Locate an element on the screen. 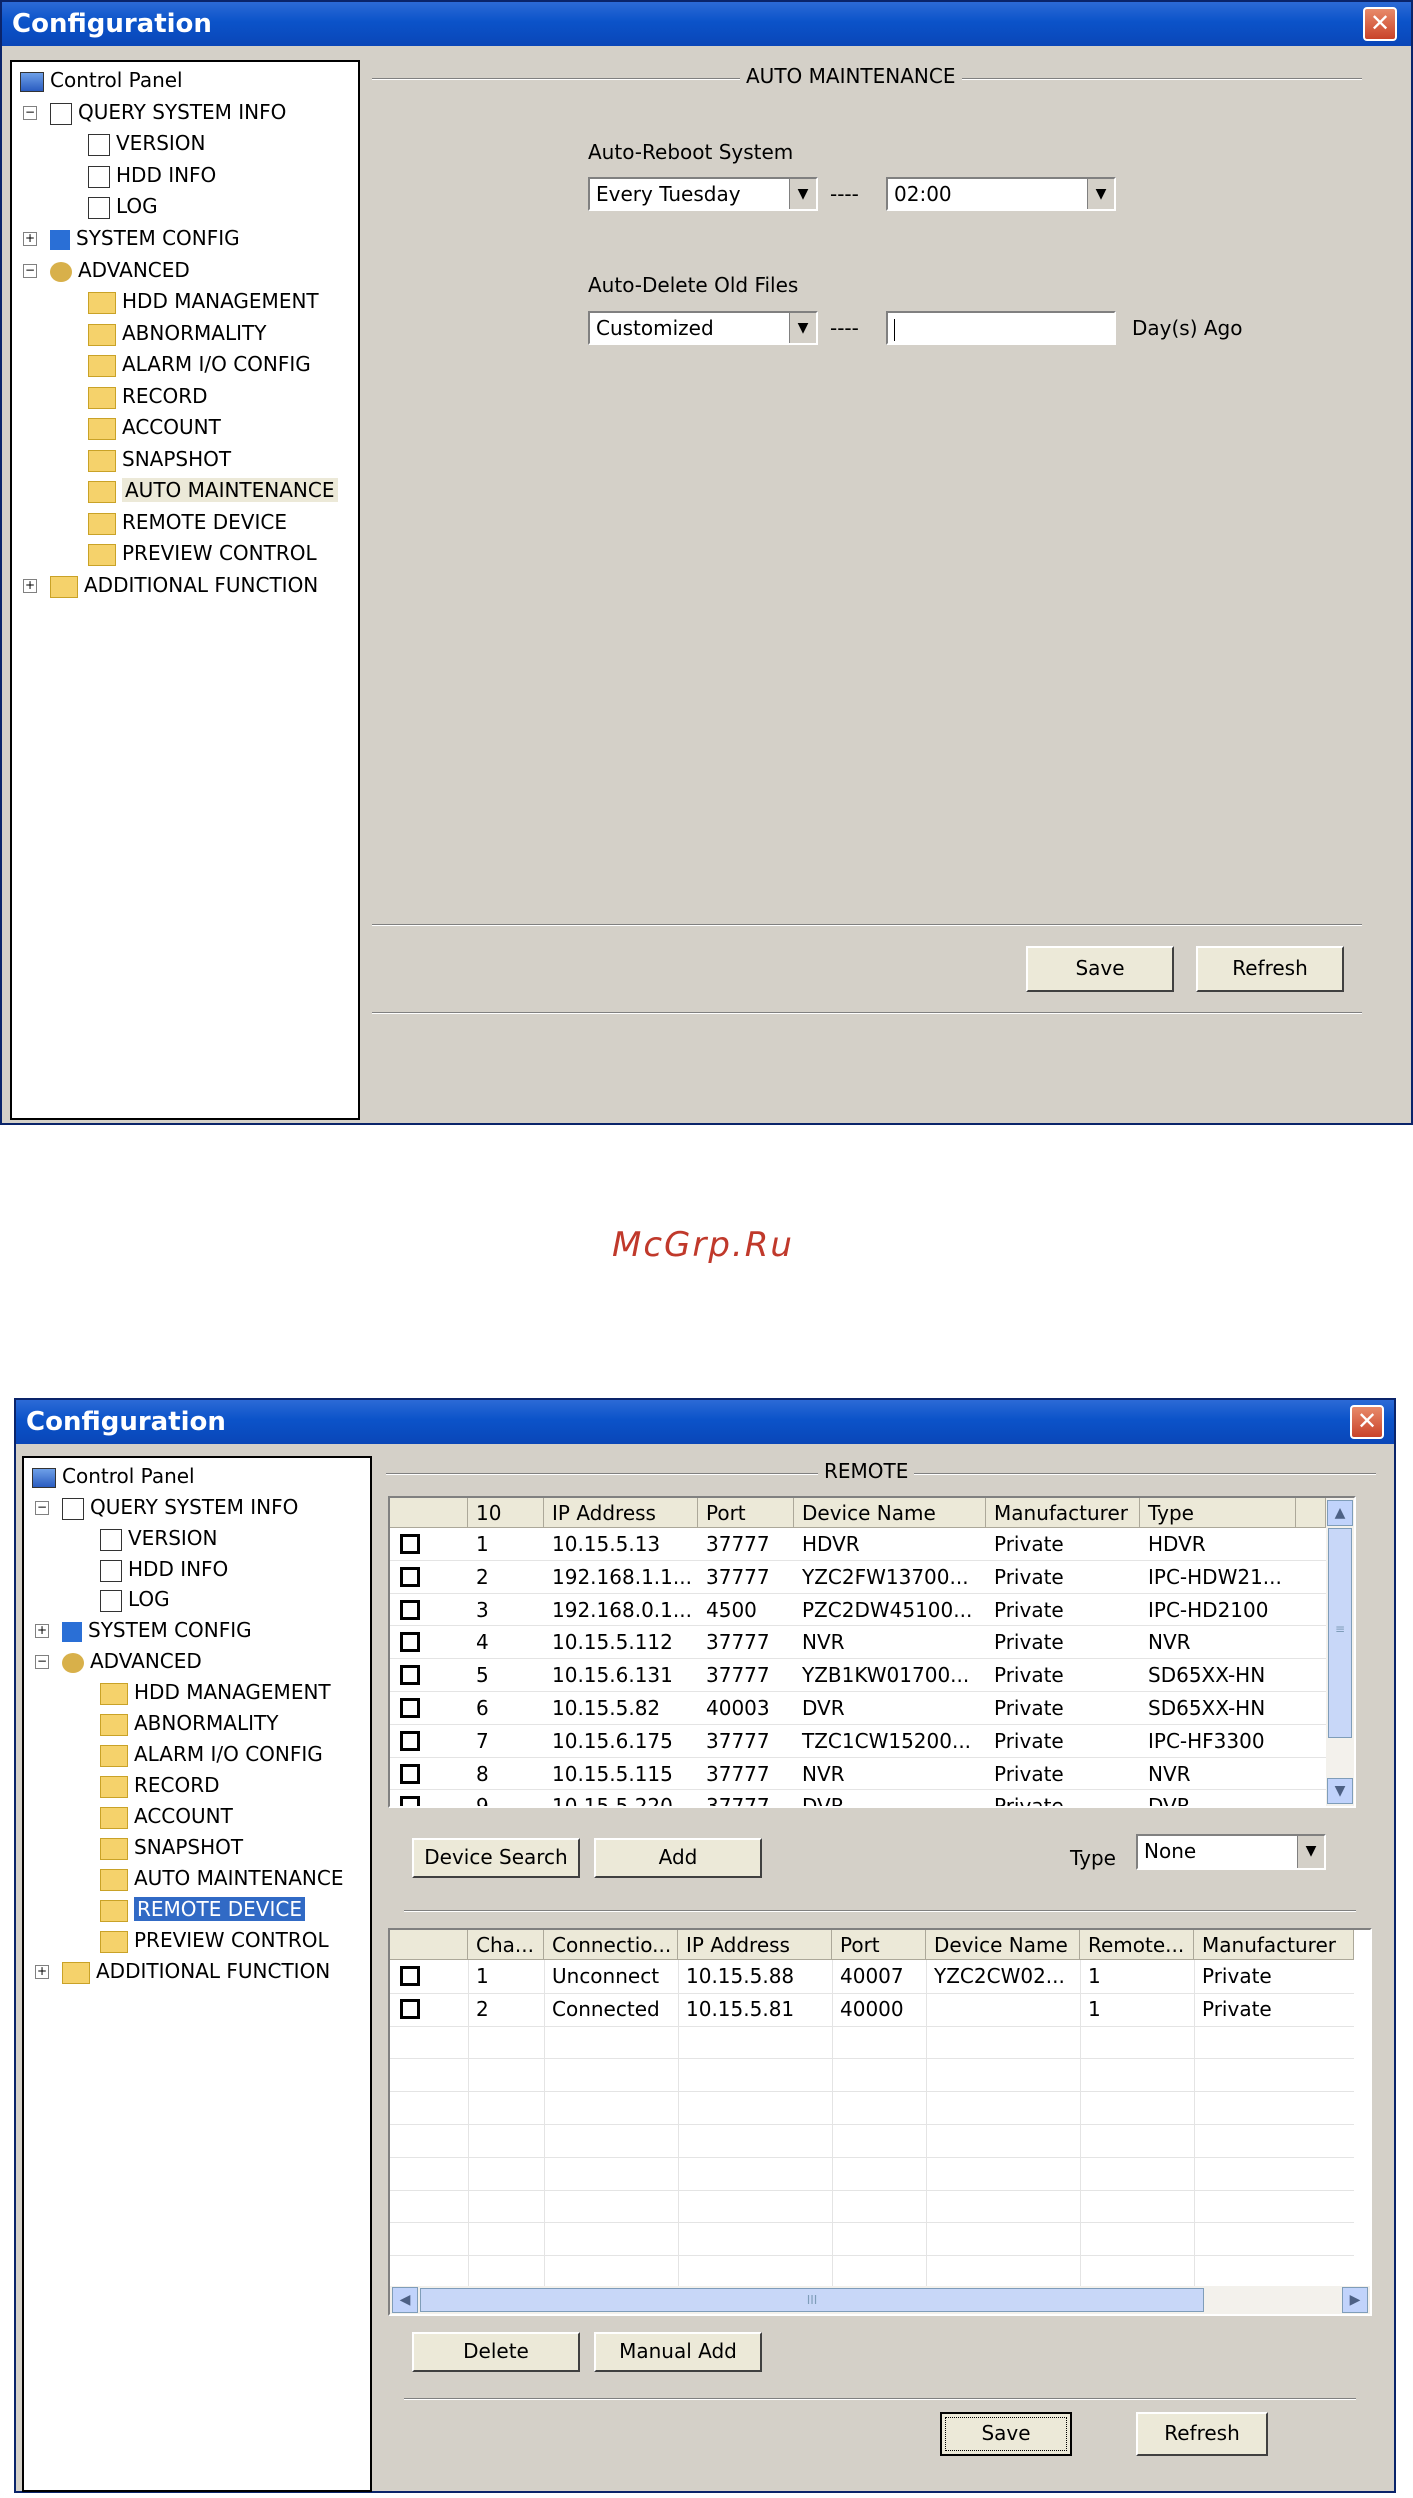 The height and width of the screenshot is (2498, 1413). delete-mode-select: Customized ▼ is located at coordinates (703, 328).